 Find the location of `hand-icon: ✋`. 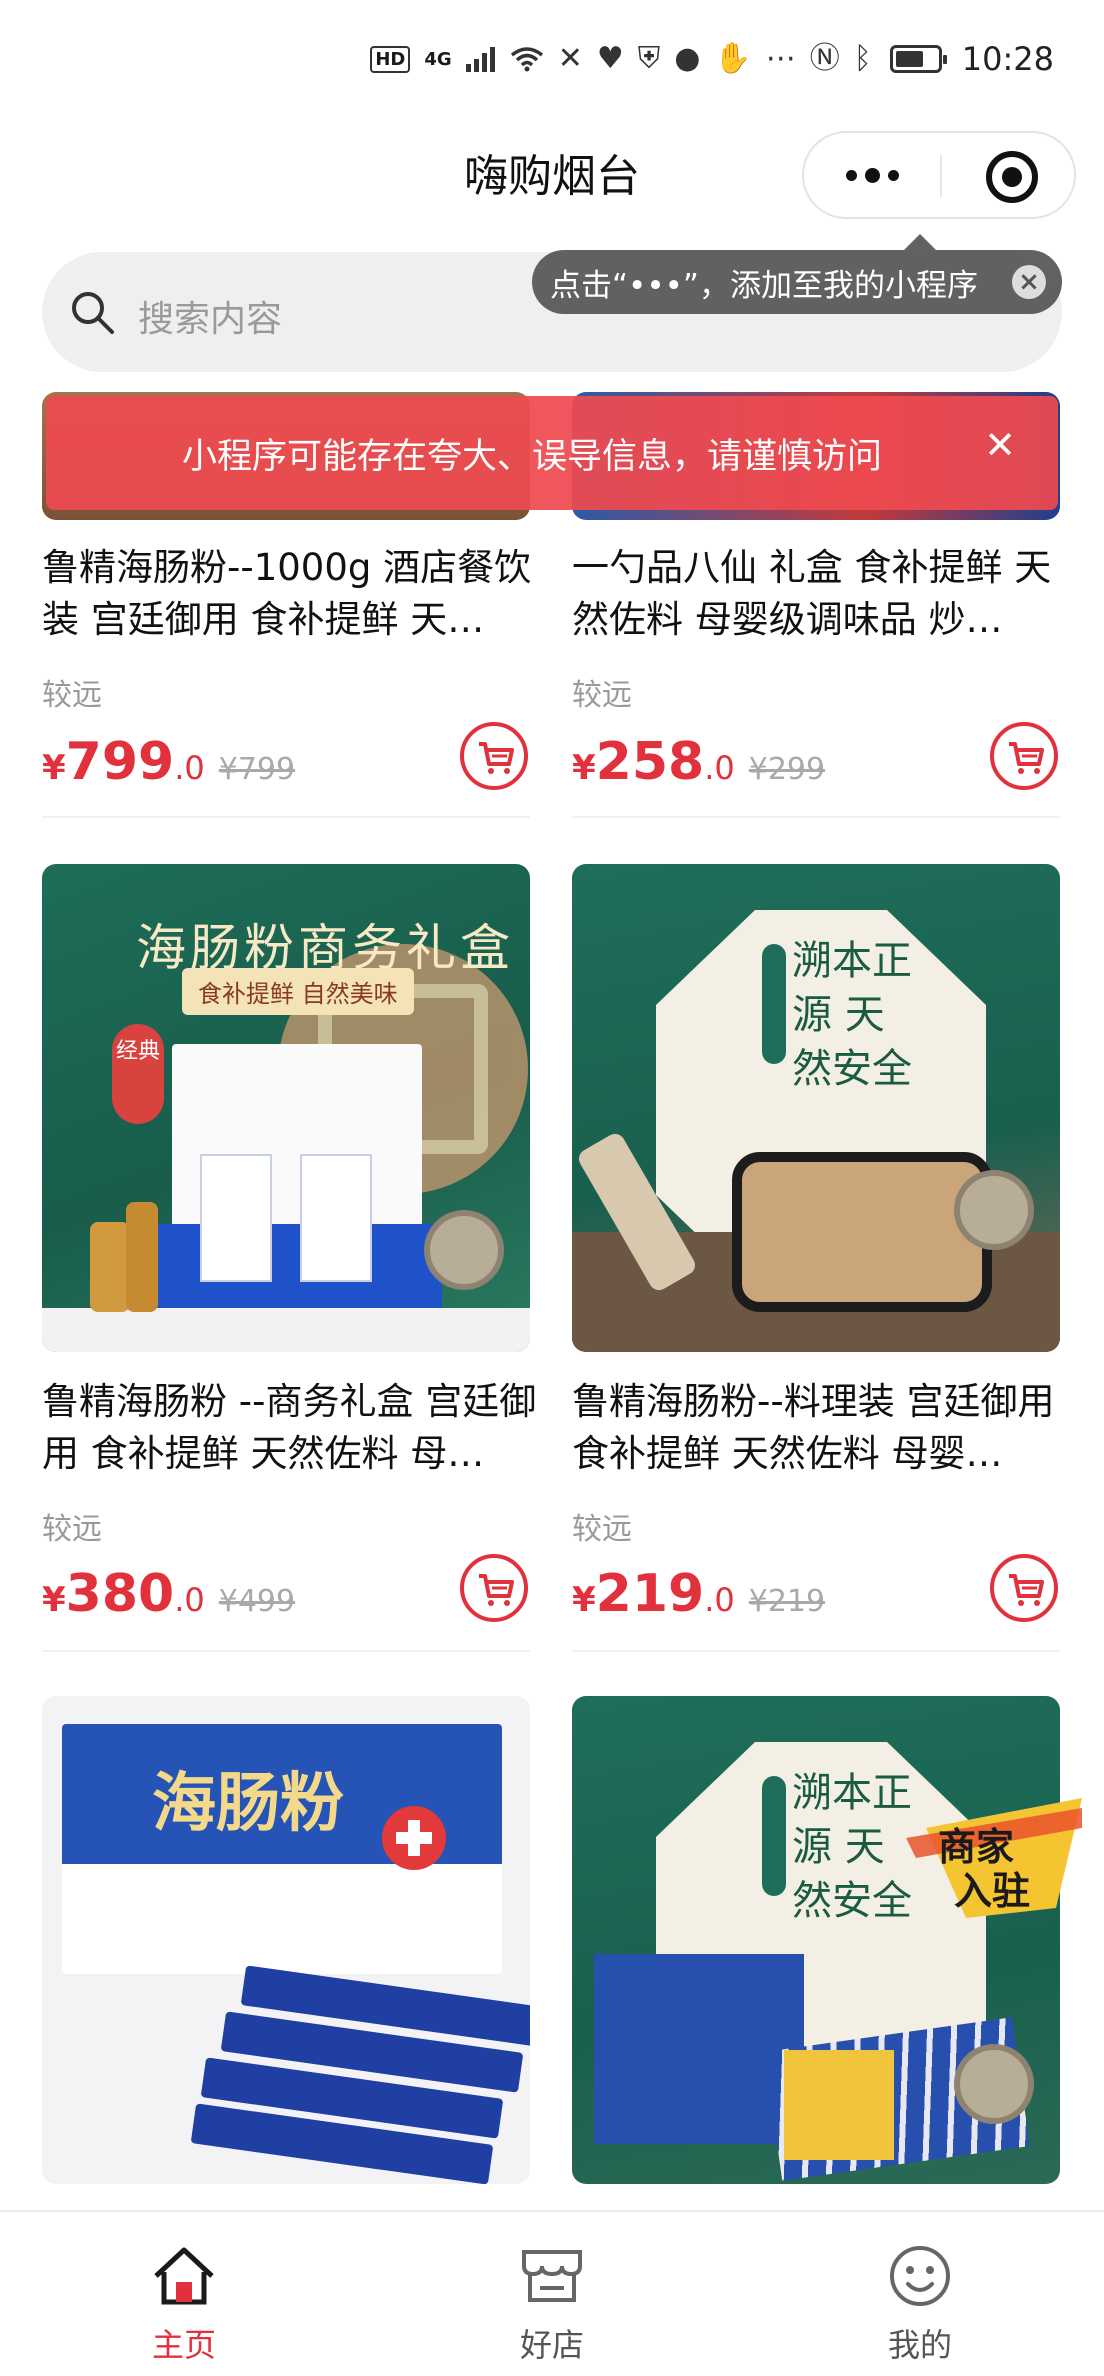

hand-icon: ✋ is located at coordinates (733, 58).